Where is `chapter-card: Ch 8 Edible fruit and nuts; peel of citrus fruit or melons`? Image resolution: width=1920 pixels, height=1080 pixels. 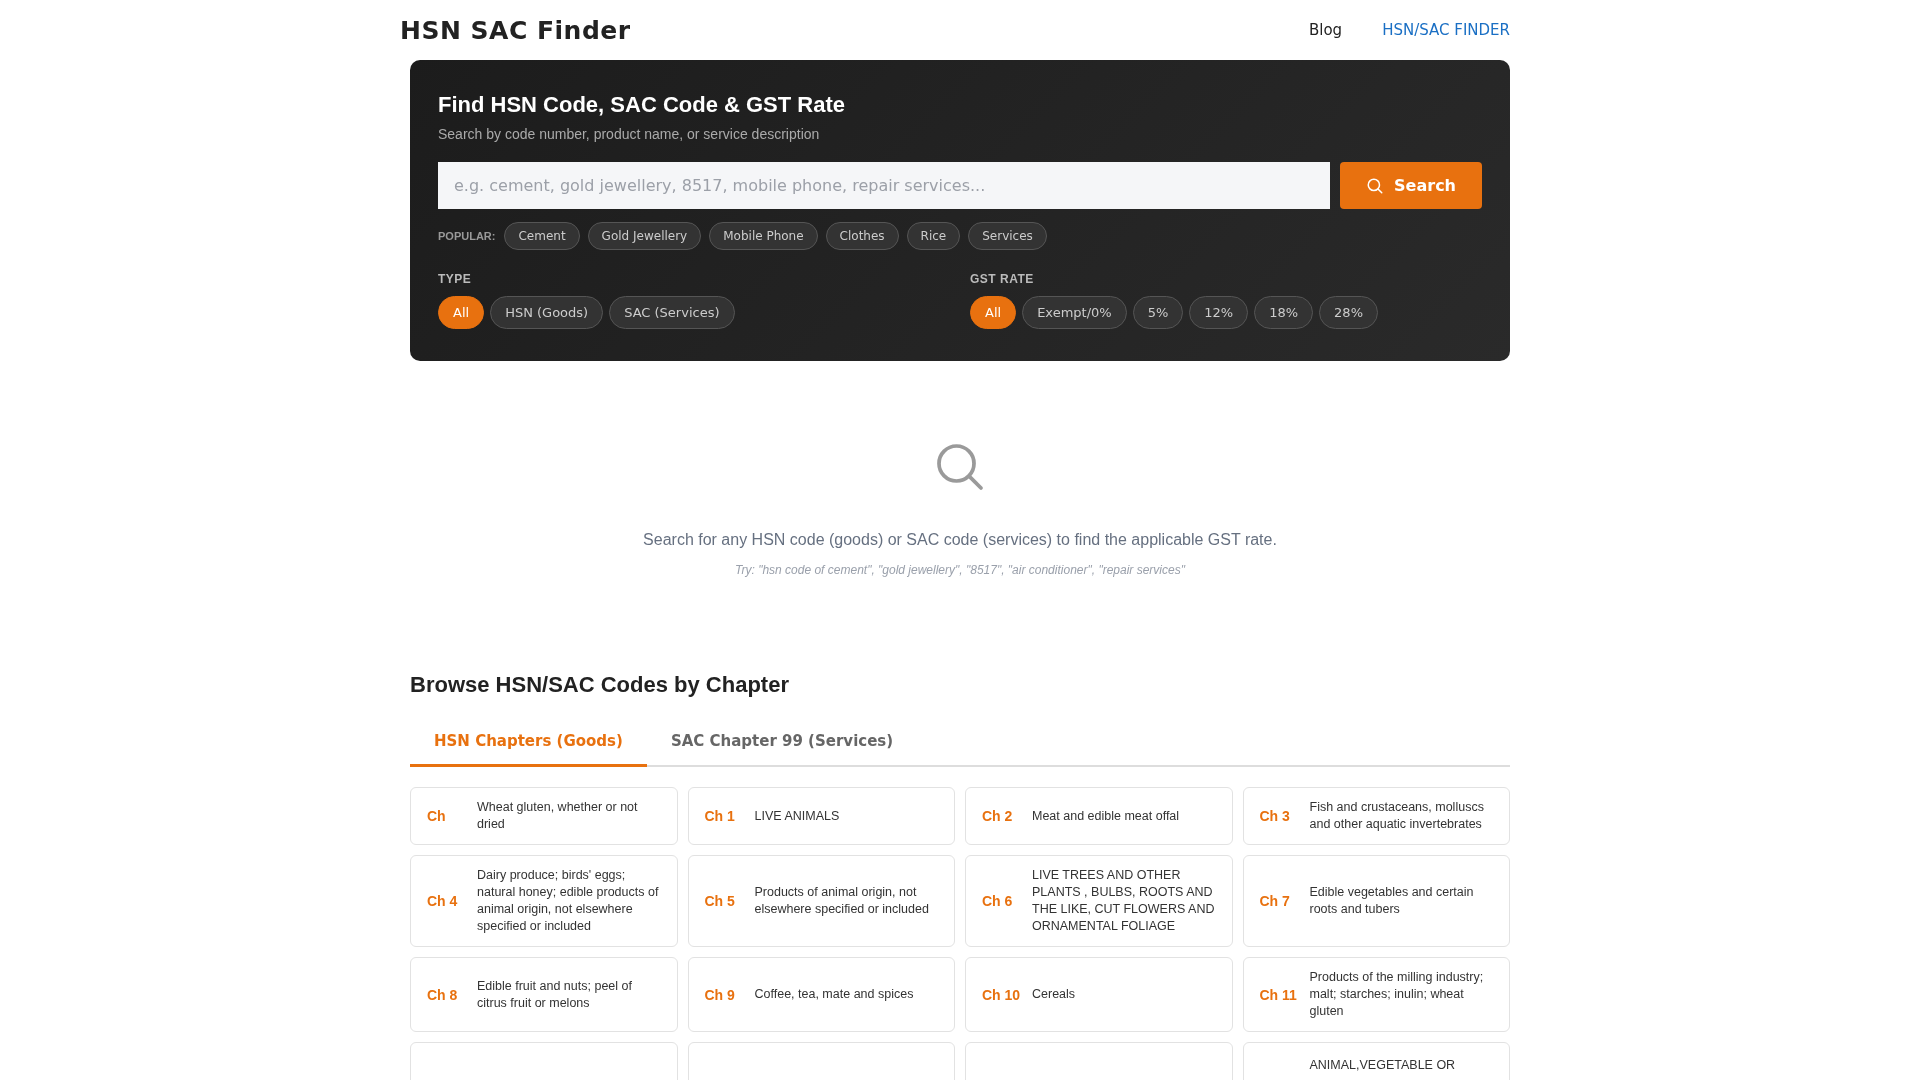 chapter-card: Ch 8 Edible fruit and nuts; peel of citrus fruit or melons is located at coordinates (544, 994).